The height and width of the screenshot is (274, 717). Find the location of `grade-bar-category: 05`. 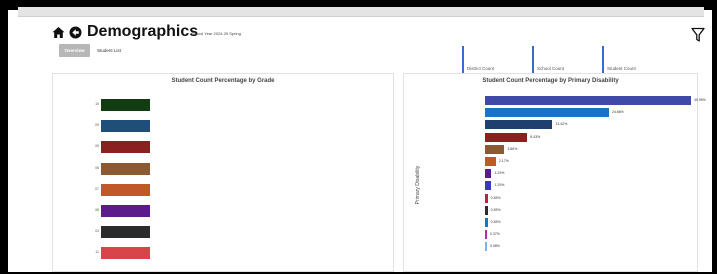

grade-bar-category: 05 is located at coordinates (97, 146).